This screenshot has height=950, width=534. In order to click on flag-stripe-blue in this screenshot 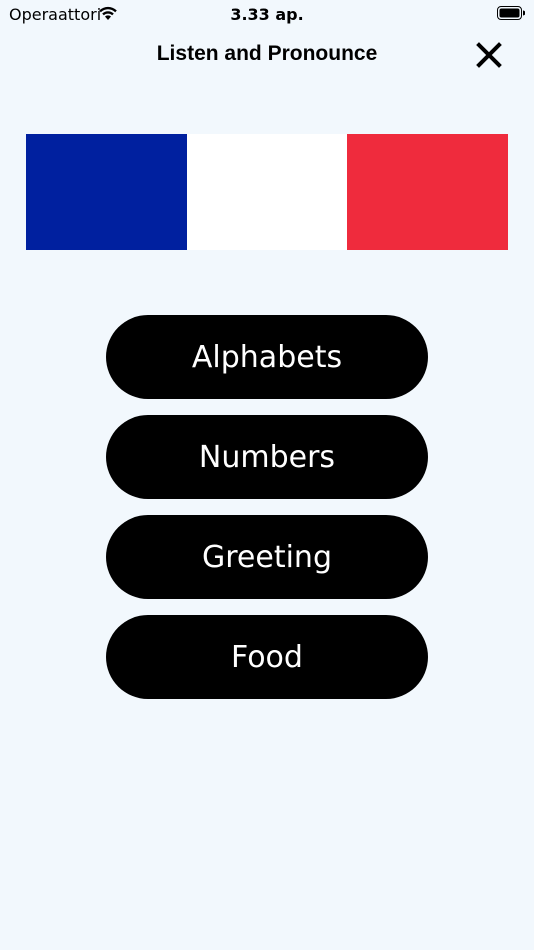, I will do `click(106, 192)`.